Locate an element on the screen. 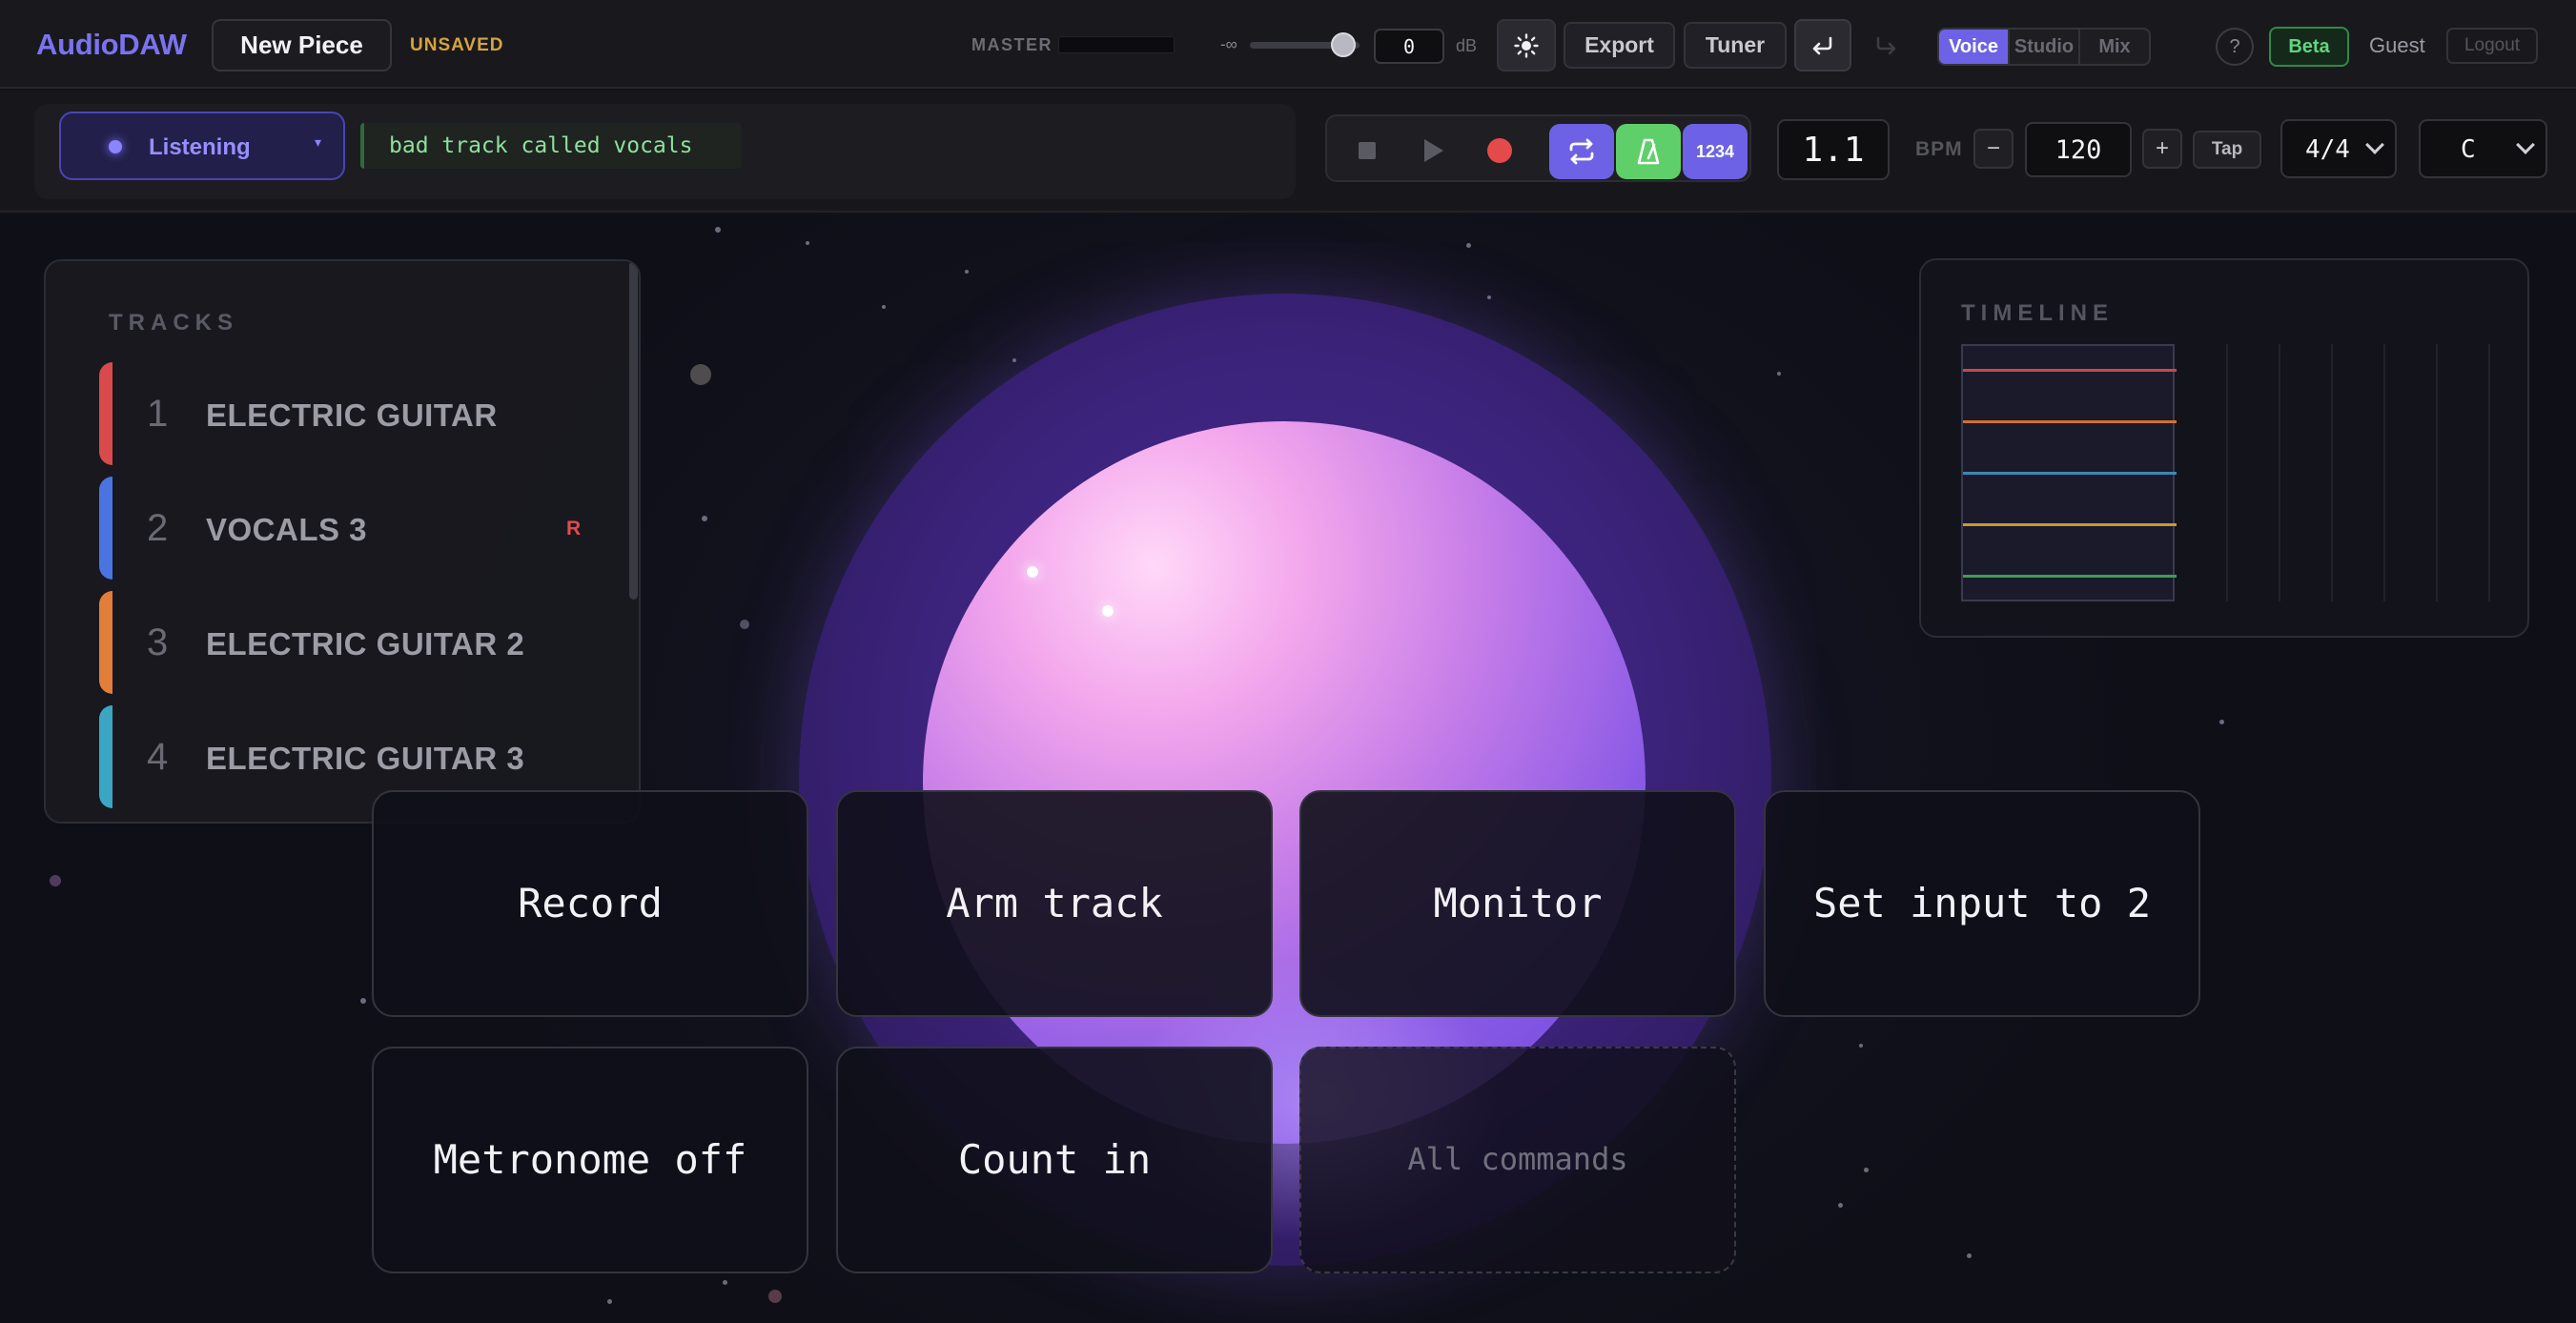 The height and width of the screenshot is (1323, 2576). track-row: 3 ELECTRIC GUITAR 2 is located at coordinates (351, 642).